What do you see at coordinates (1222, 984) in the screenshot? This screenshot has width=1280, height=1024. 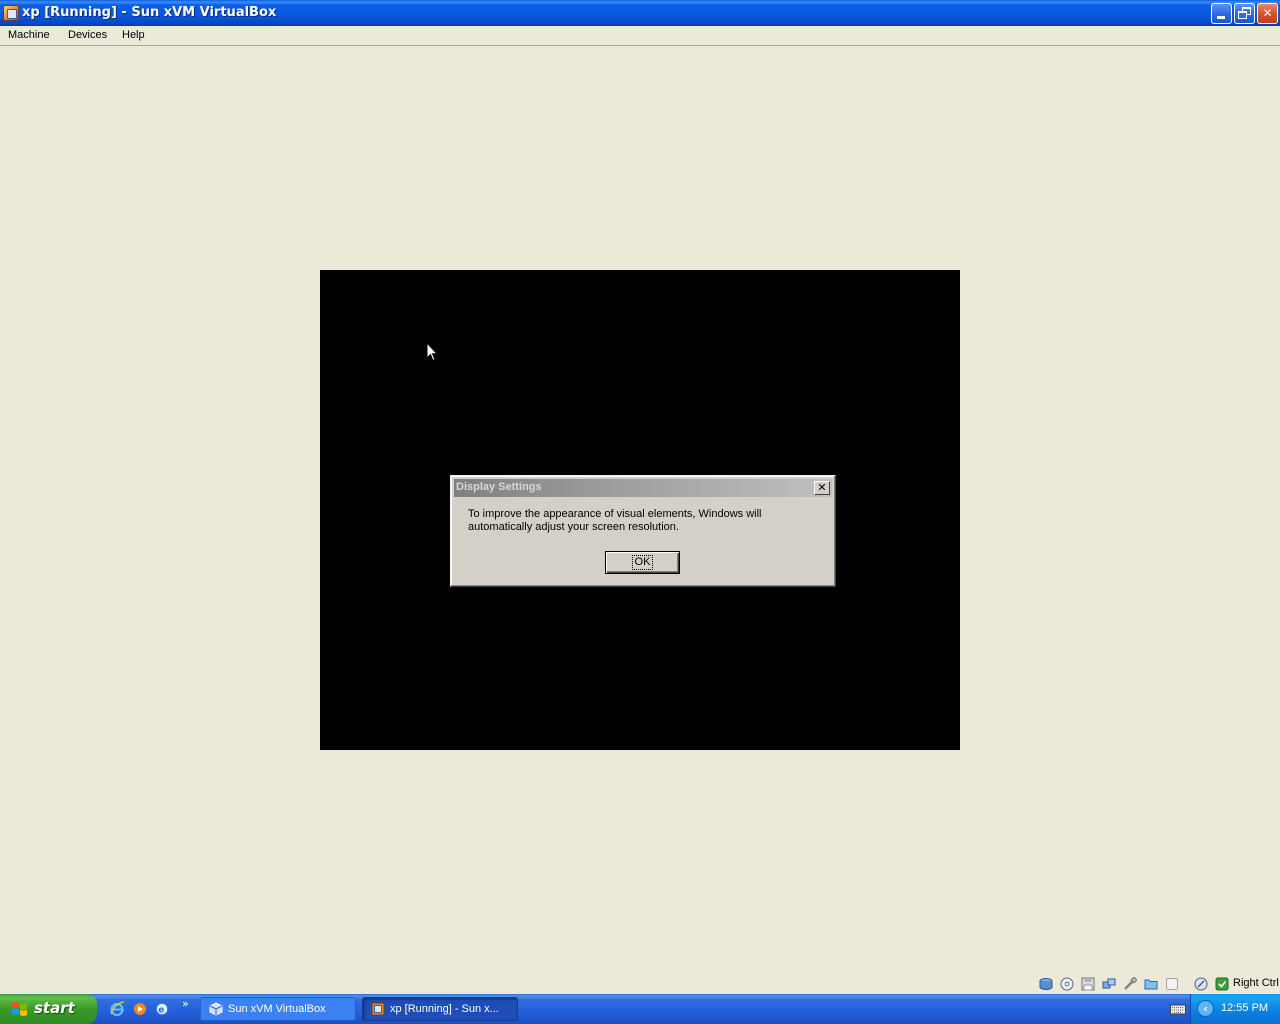 I see `host-key-icon` at bounding box center [1222, 984].